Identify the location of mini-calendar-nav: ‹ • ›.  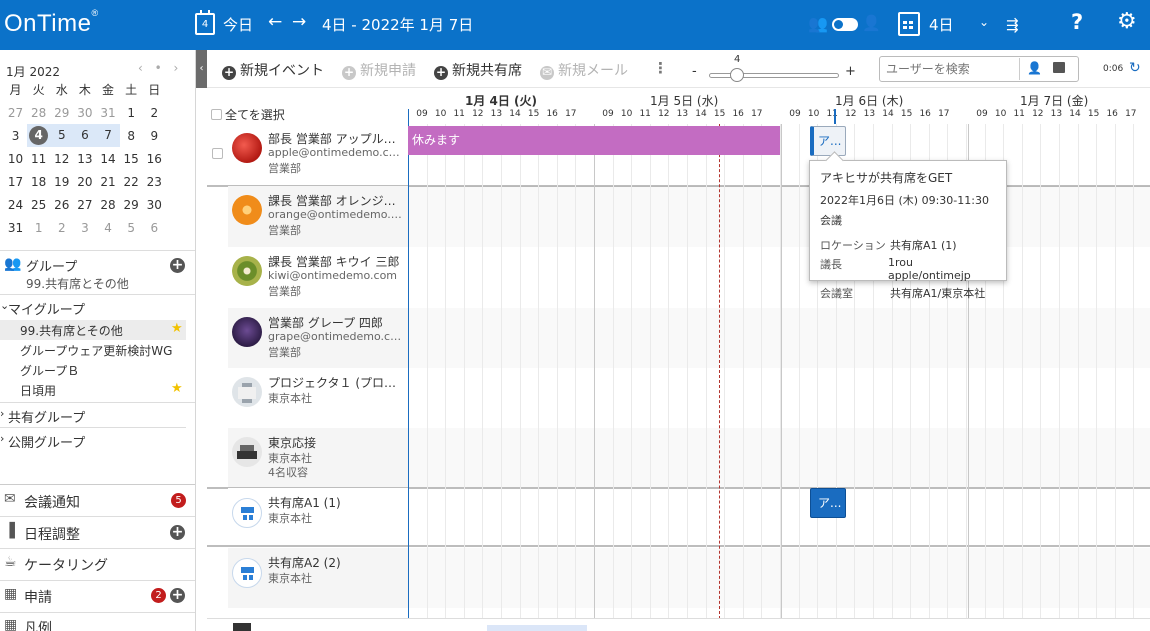
(160, 68).